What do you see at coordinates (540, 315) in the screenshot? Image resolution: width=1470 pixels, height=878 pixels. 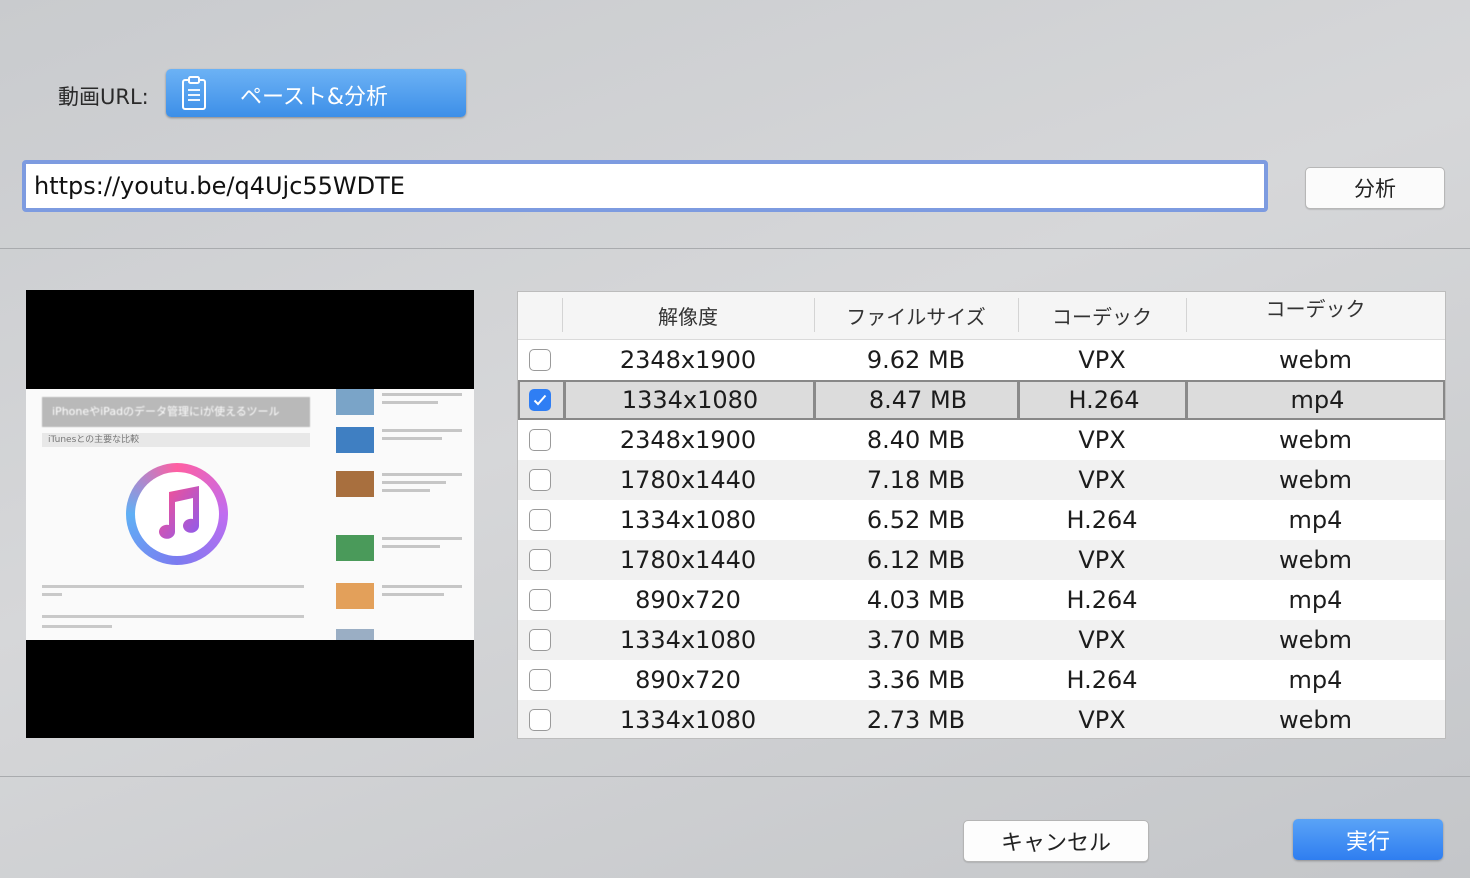 I see `header-select-column` at bounding box center [540, 315].